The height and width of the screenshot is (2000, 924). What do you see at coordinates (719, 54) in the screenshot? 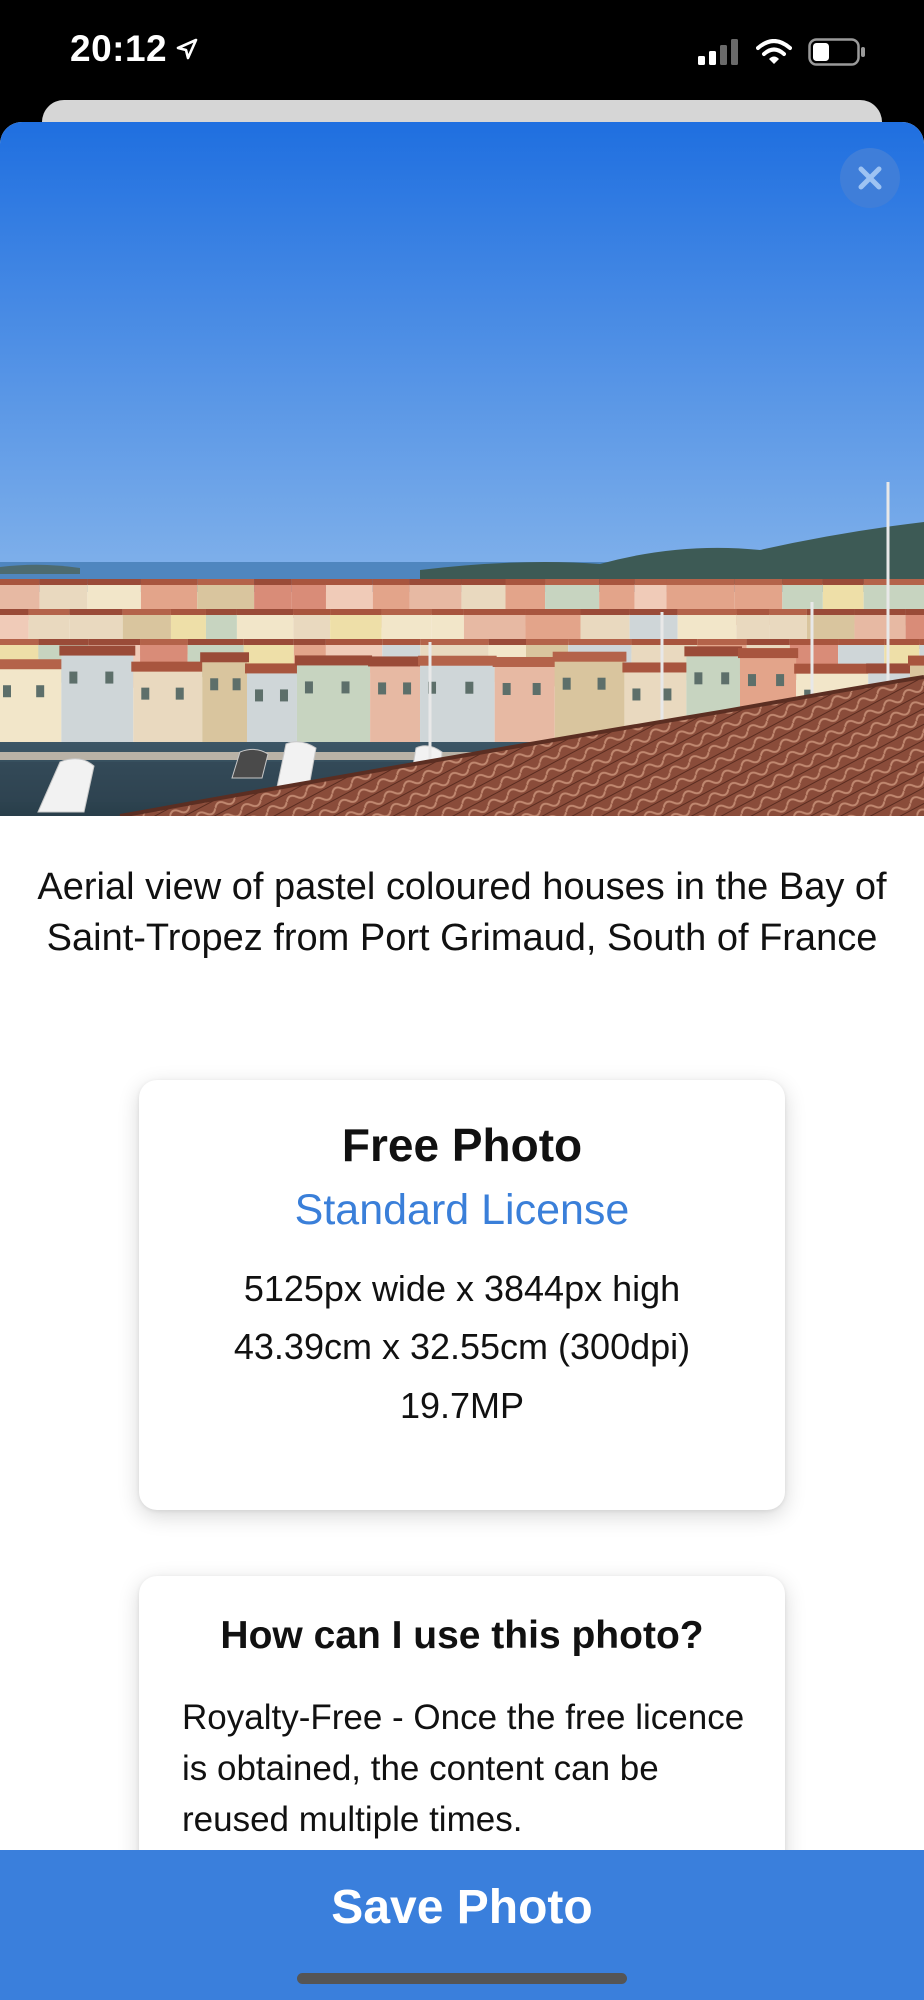
I see `cellular-signal-icon` at bounding box center [719, 54].